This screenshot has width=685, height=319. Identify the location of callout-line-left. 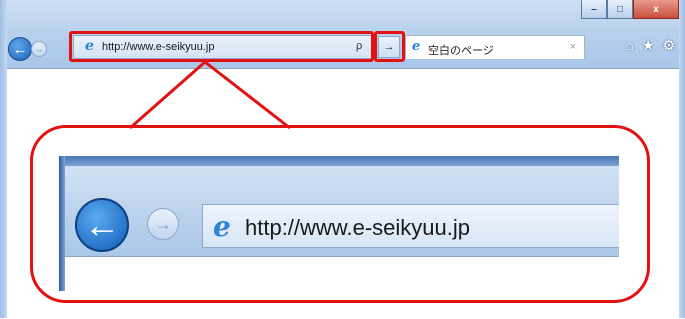
(167, 95).